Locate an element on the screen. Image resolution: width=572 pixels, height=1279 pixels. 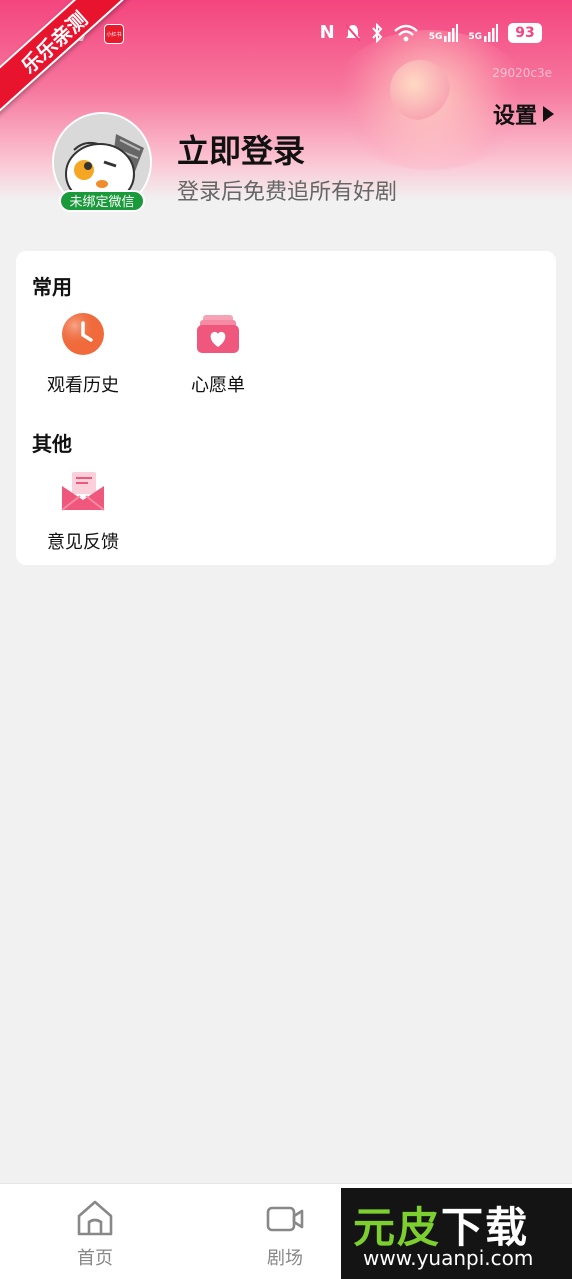
settings-label: 设置 is located at coordinates (514, 116).